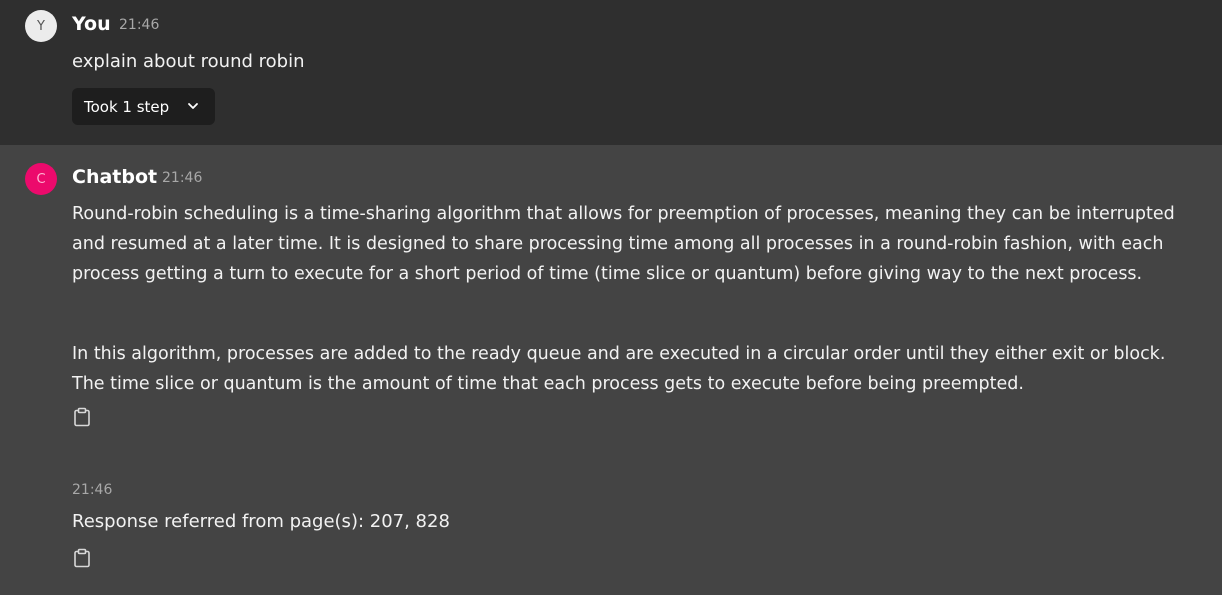 The image size is (1222, 595). What do you see at coordinates (92, 490) in the screenshot?
I see `reference-time: 21:46` at bounding box center [92, 490].